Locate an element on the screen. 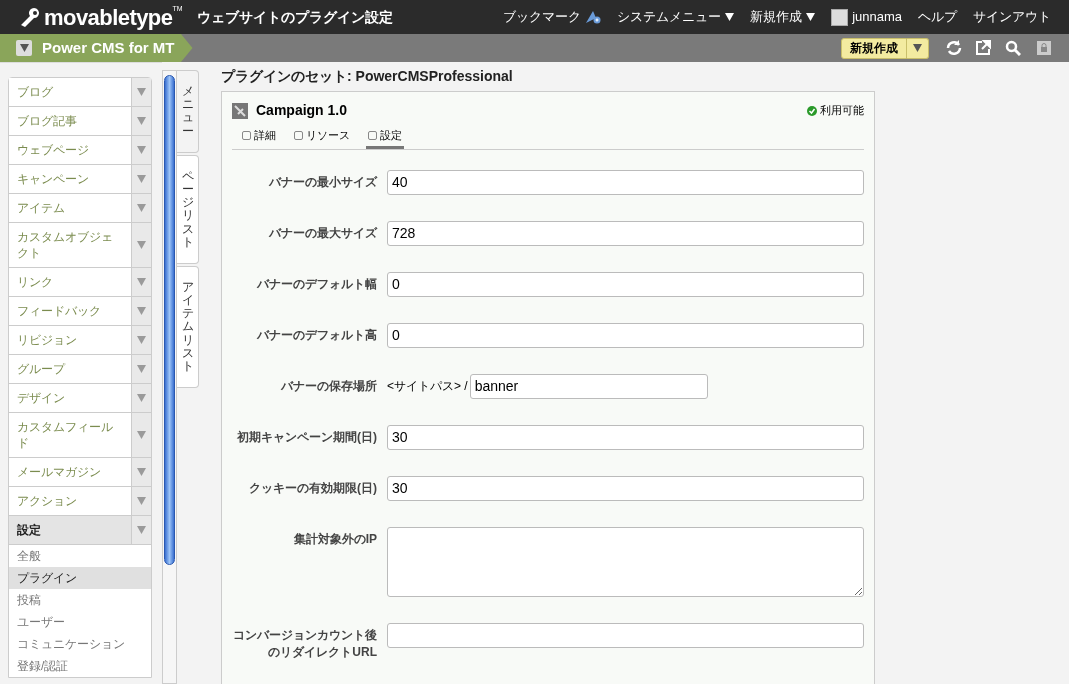 The width and height of the screenshot is (1069, 684). lock-icon is located at coordinates (1044, 48).